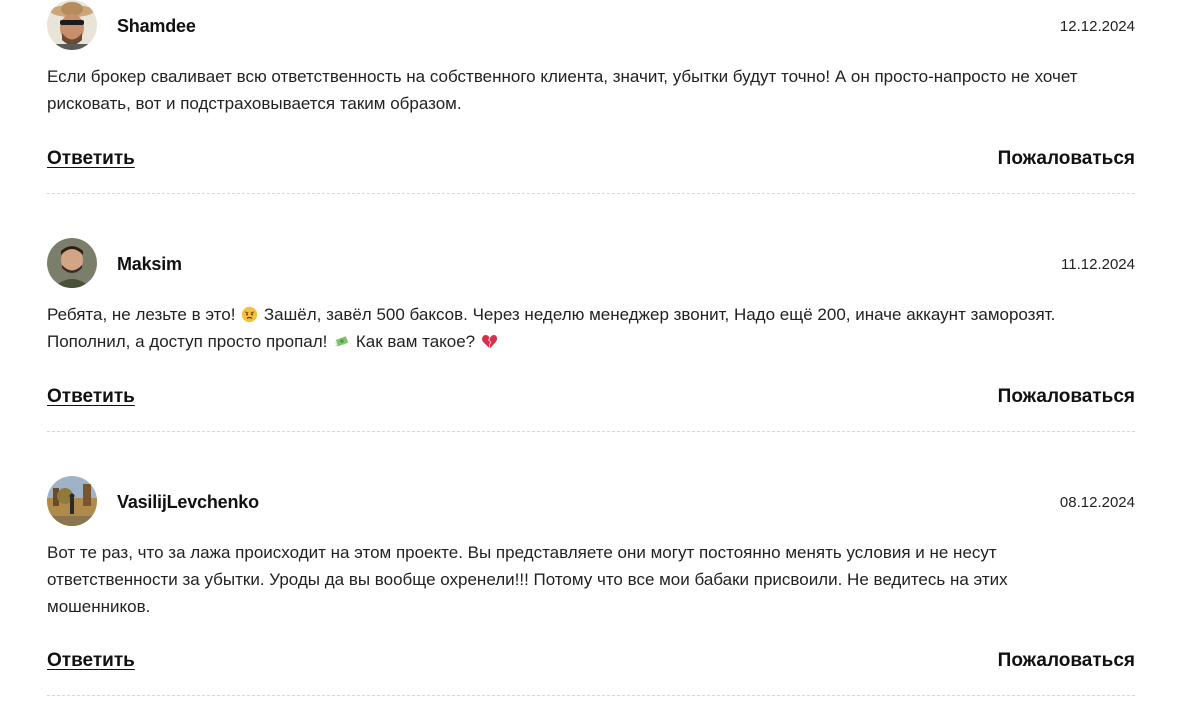 This screenshot has width=1180, height=702. What do you see at coordinates (188, 502) in the screenshot?
I see `author-name: VasilijLevchenko` at bounding box center [188, 502].